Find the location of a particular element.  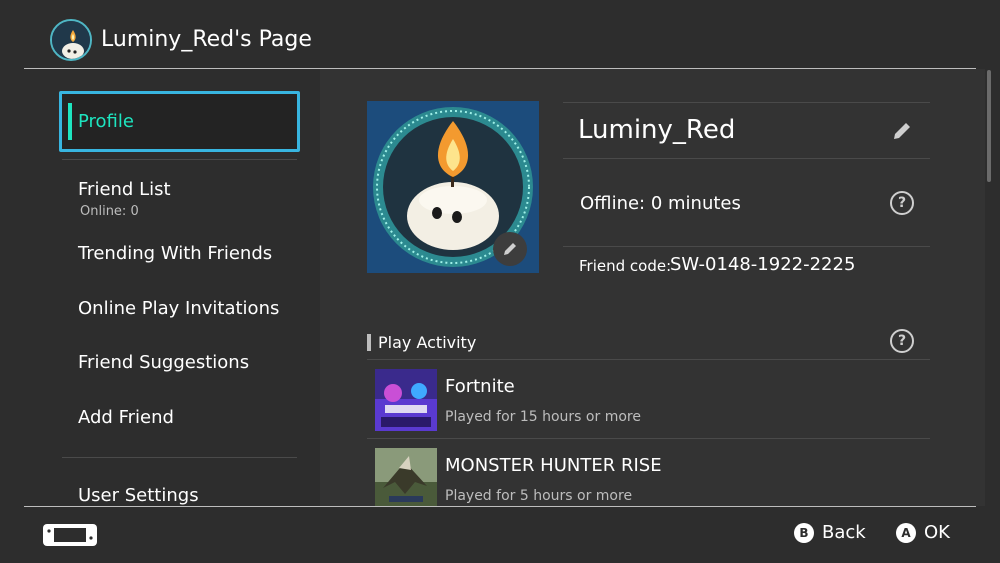

edit-avatar-pencil-icon is located at coordinates (510, 249).